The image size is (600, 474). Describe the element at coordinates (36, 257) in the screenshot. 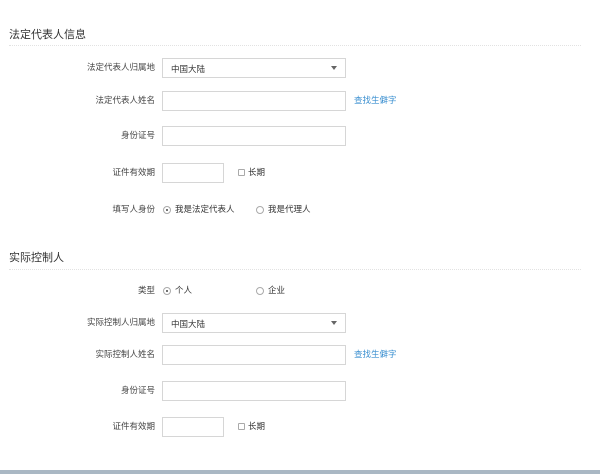

I see `section-title-controller: 实际控制人` at that location.